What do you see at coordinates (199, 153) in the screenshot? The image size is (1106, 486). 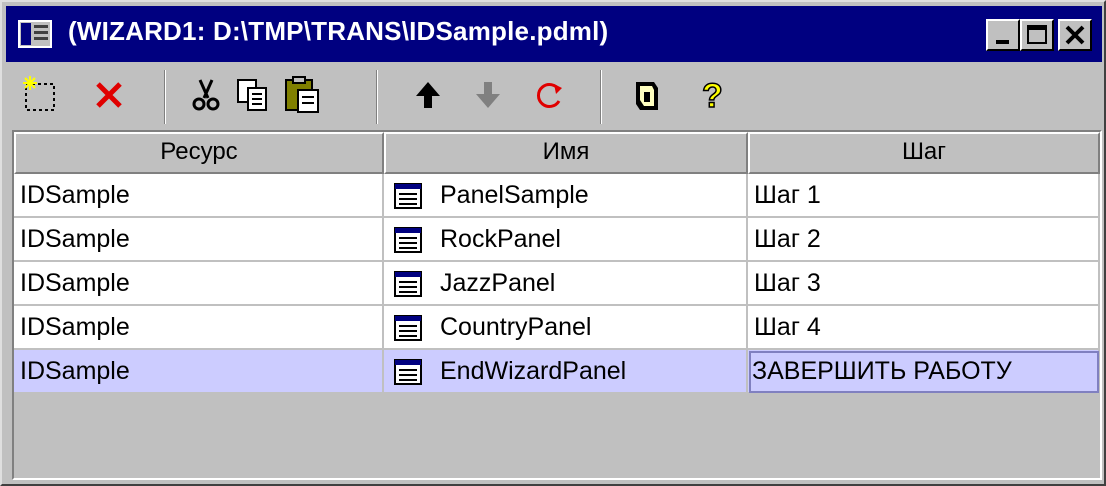 I see `column-header-resource: Ресурс` at bounding box center [199, 153].